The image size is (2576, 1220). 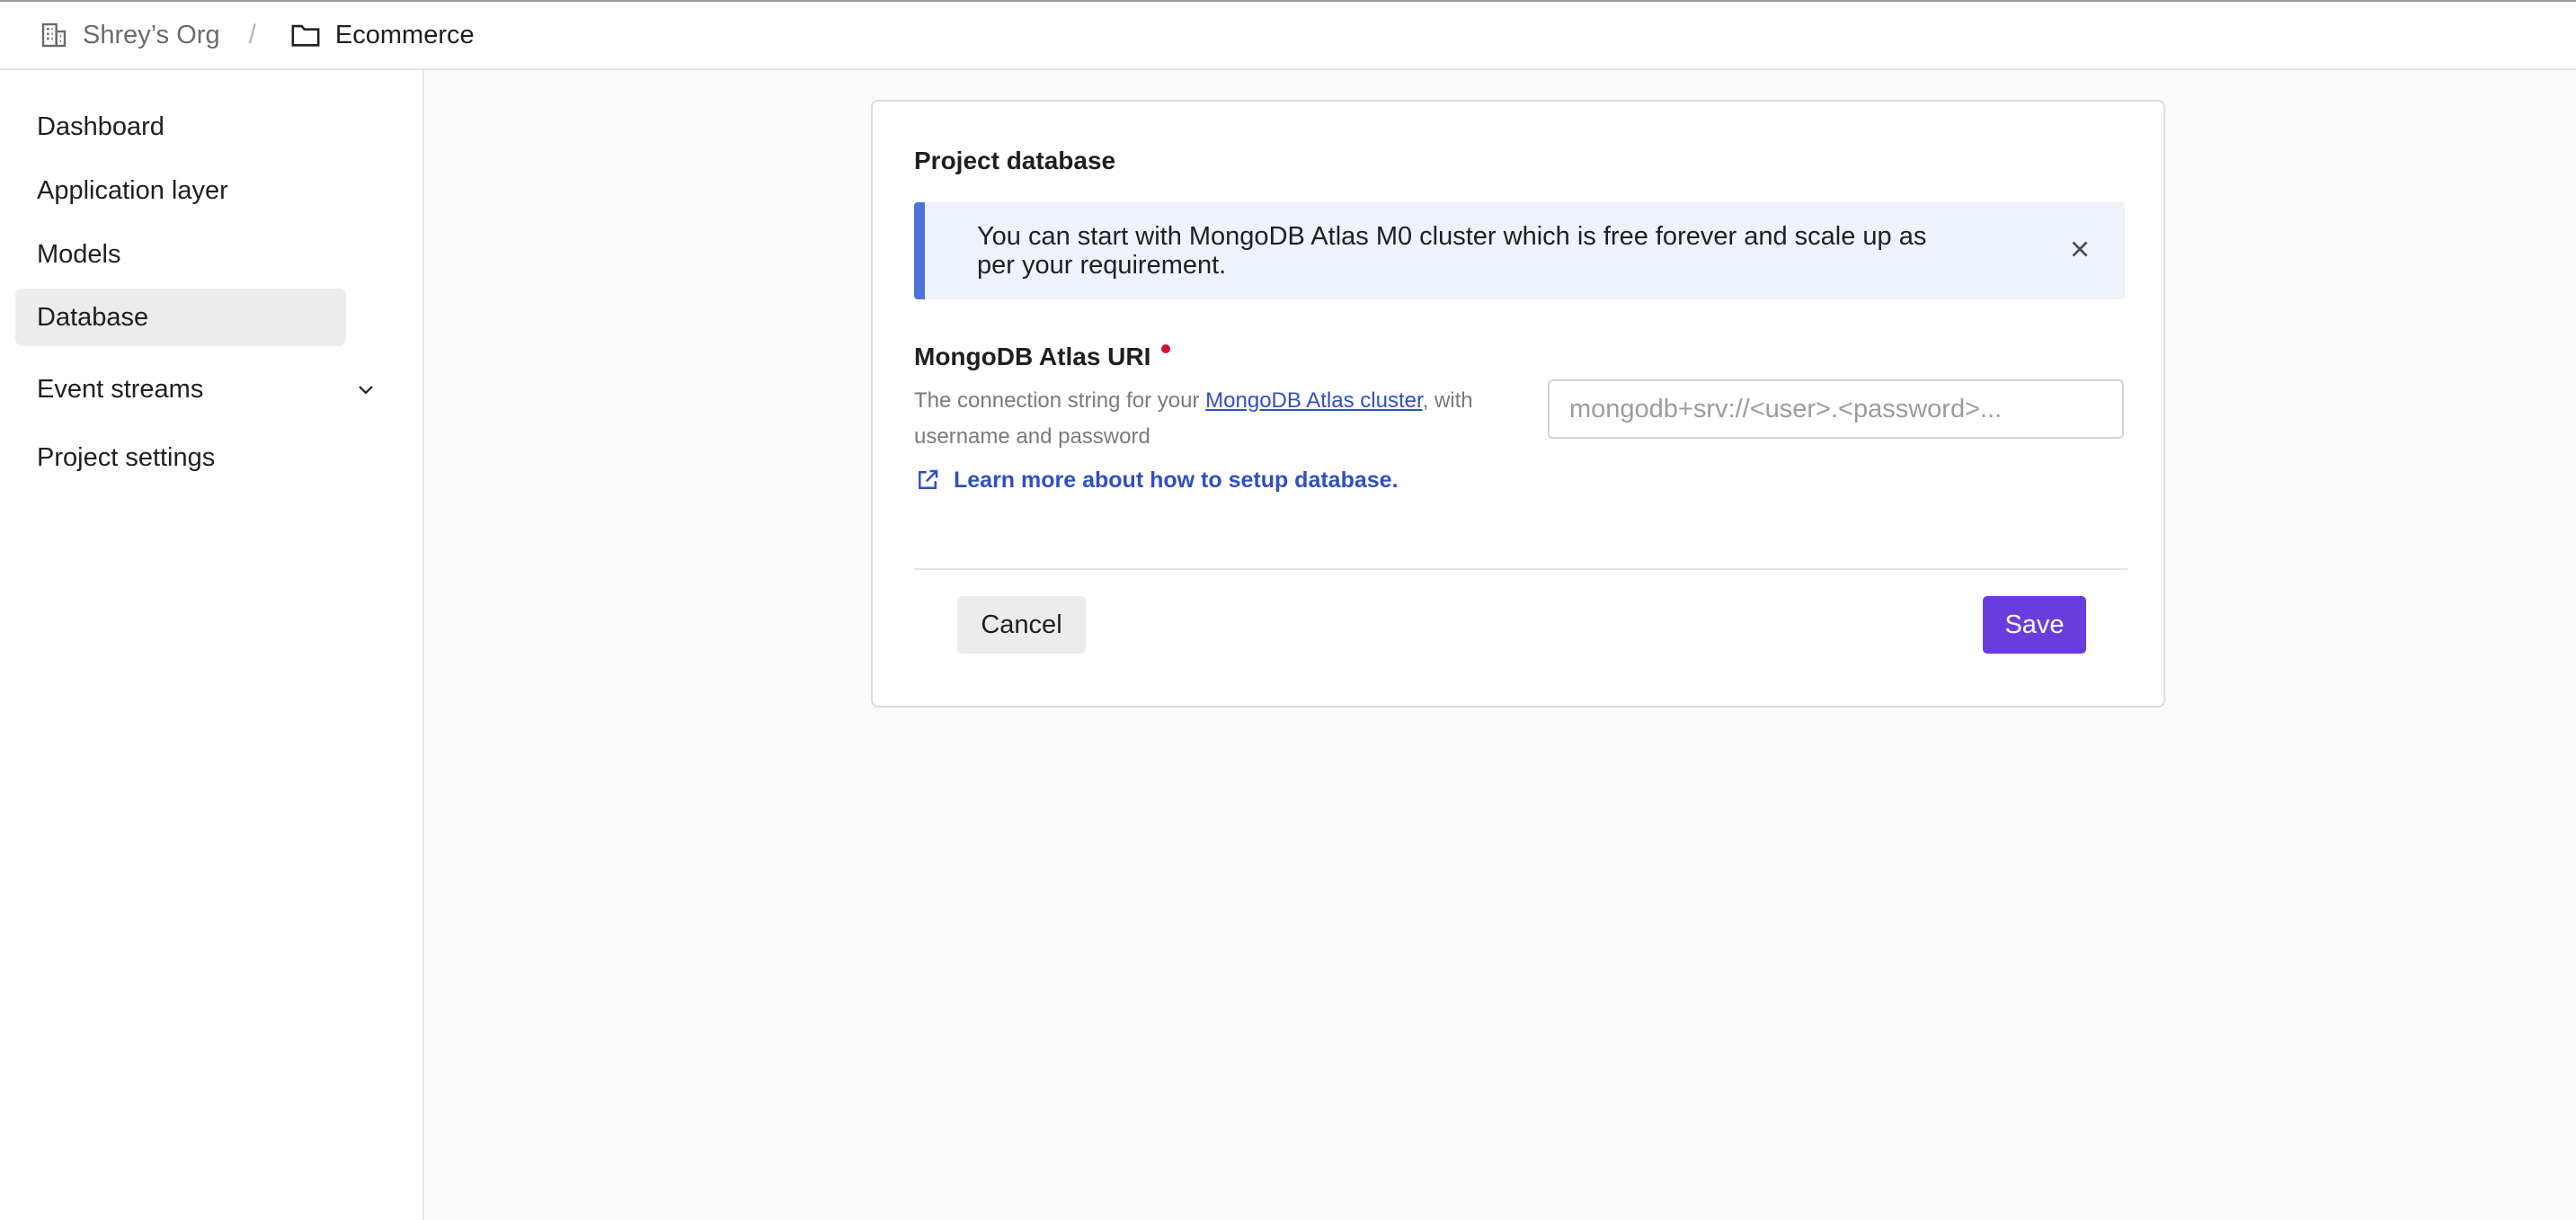 What do you see at coordinates (180, 317) in the screenshot?
I see `sidebar-item-database: Database` at bounding box center [180, 317].